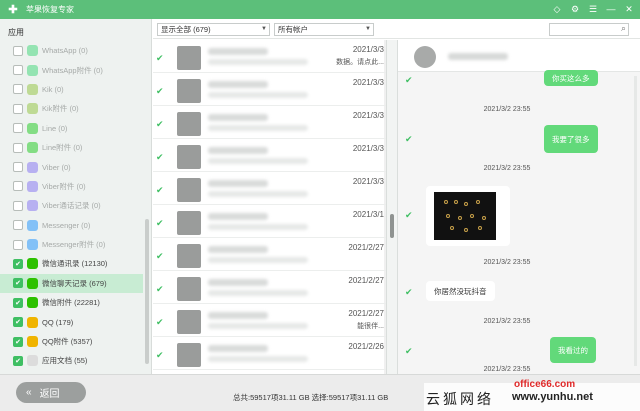 This screenshot has height=411, width=640. What do you see at coordinates (71, 89) in the screenshot?
I see `sidebar-item: Kik (0)` at bounding box center [71, 89].